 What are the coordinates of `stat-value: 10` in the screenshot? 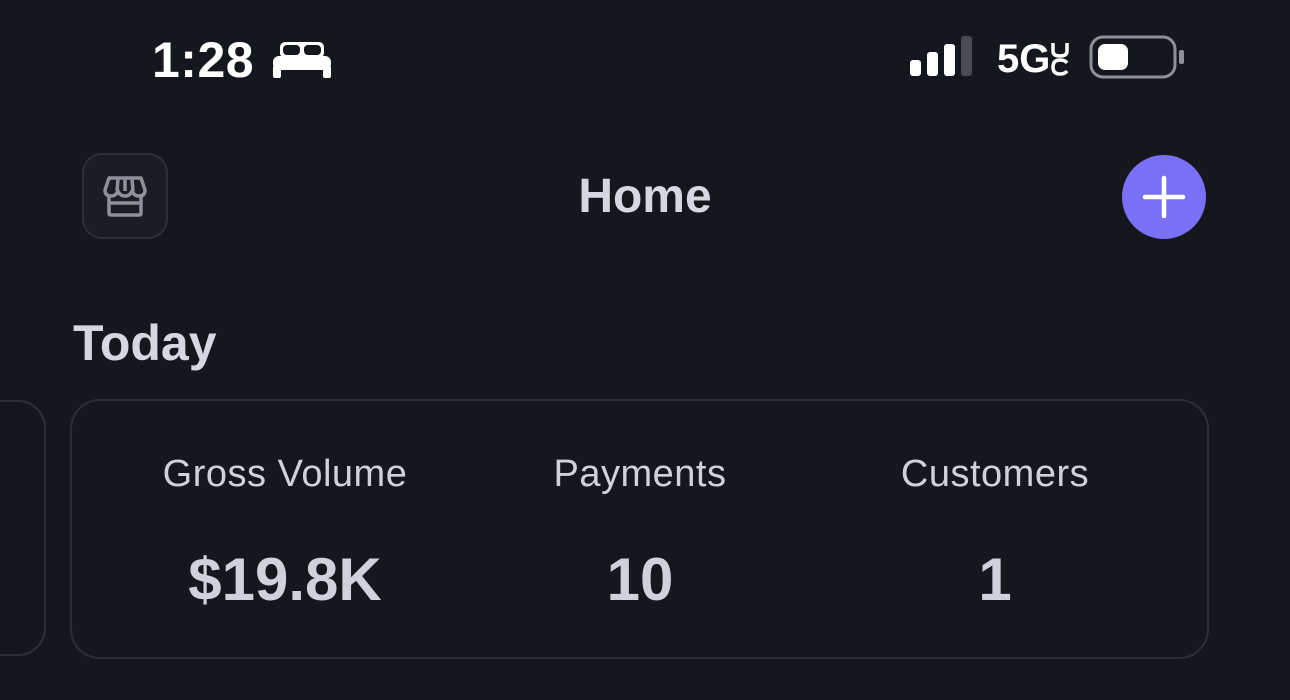 It's located at (640, 579).